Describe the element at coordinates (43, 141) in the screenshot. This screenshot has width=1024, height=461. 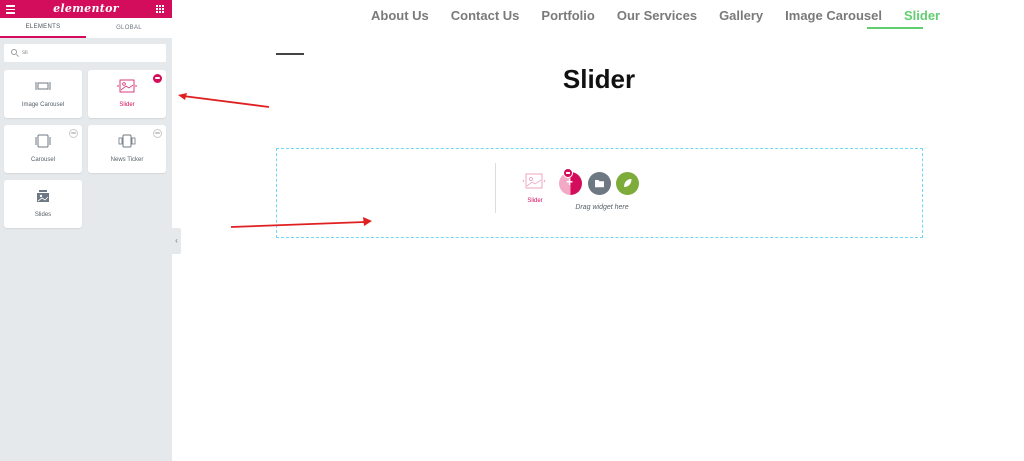
I see `carousel-icon` at that location.